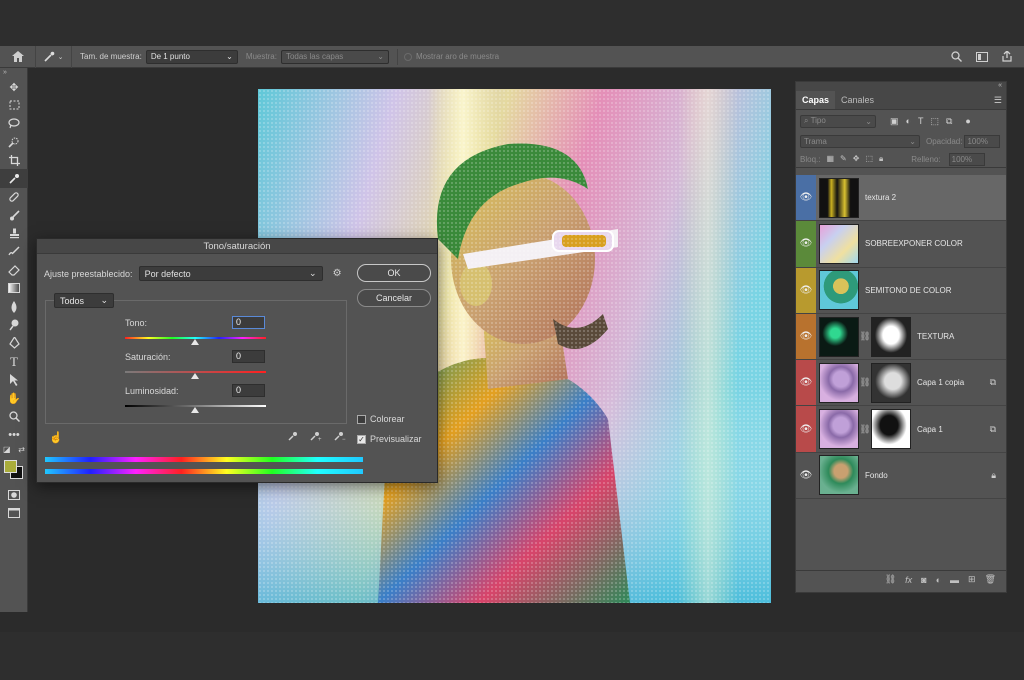 This screenshot has width=1024, height=680. Describe the element at coordinates (890, 579) in the screenshot. I see `link-layers-icon: ⛓︎` at that location.